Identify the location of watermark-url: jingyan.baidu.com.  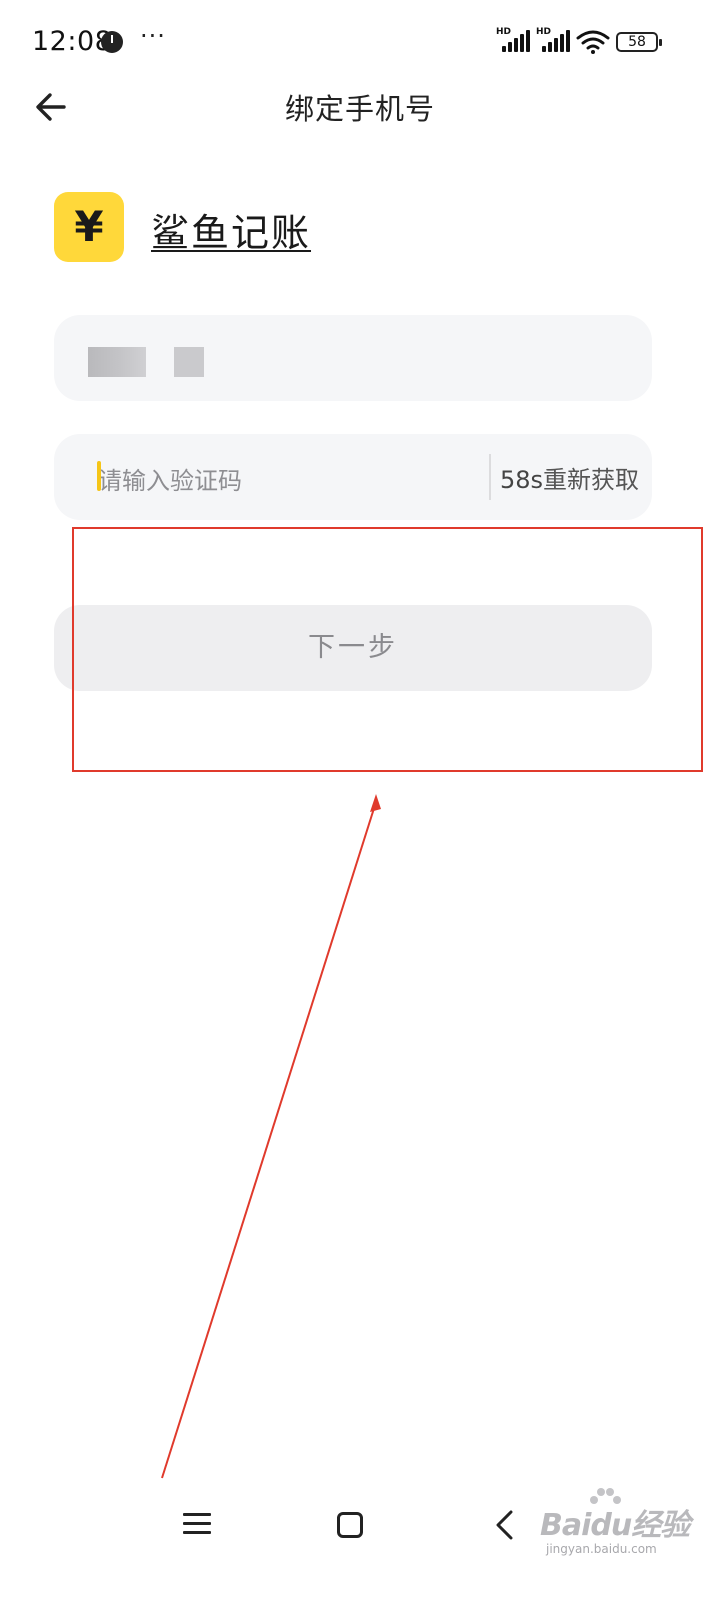
(601, 1549).